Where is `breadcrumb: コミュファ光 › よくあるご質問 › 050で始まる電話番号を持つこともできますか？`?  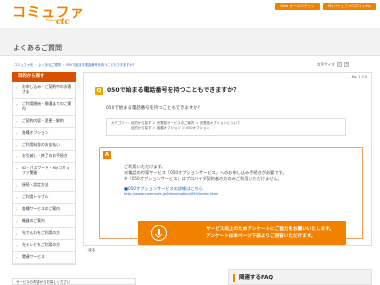
breadcrumb: コミュファ光 › よくあるご質問 › 050で始まる電話番号を持つこともできますか？ is located at coordinates (75, 65).